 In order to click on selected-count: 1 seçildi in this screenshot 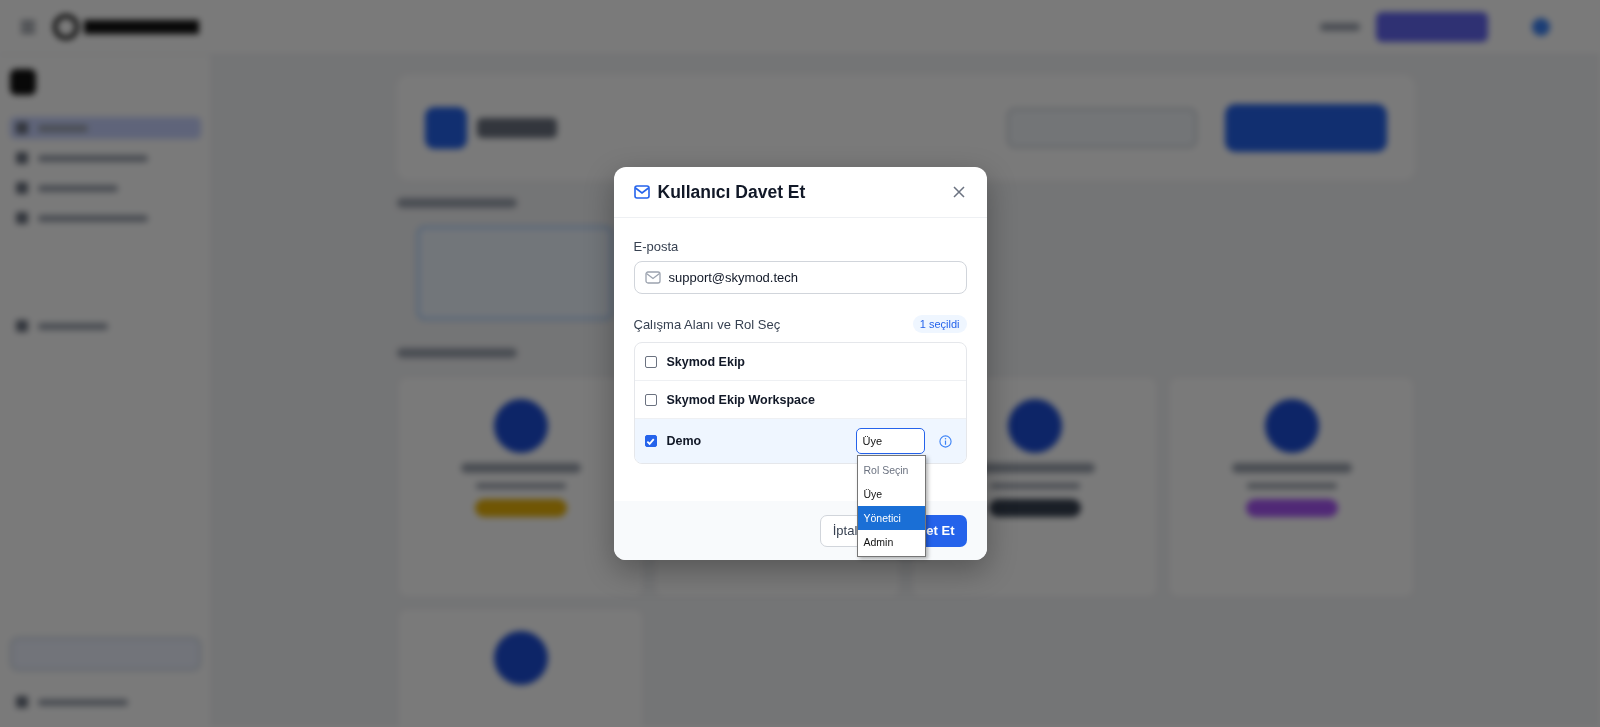, I will do `click(939, 324)`.